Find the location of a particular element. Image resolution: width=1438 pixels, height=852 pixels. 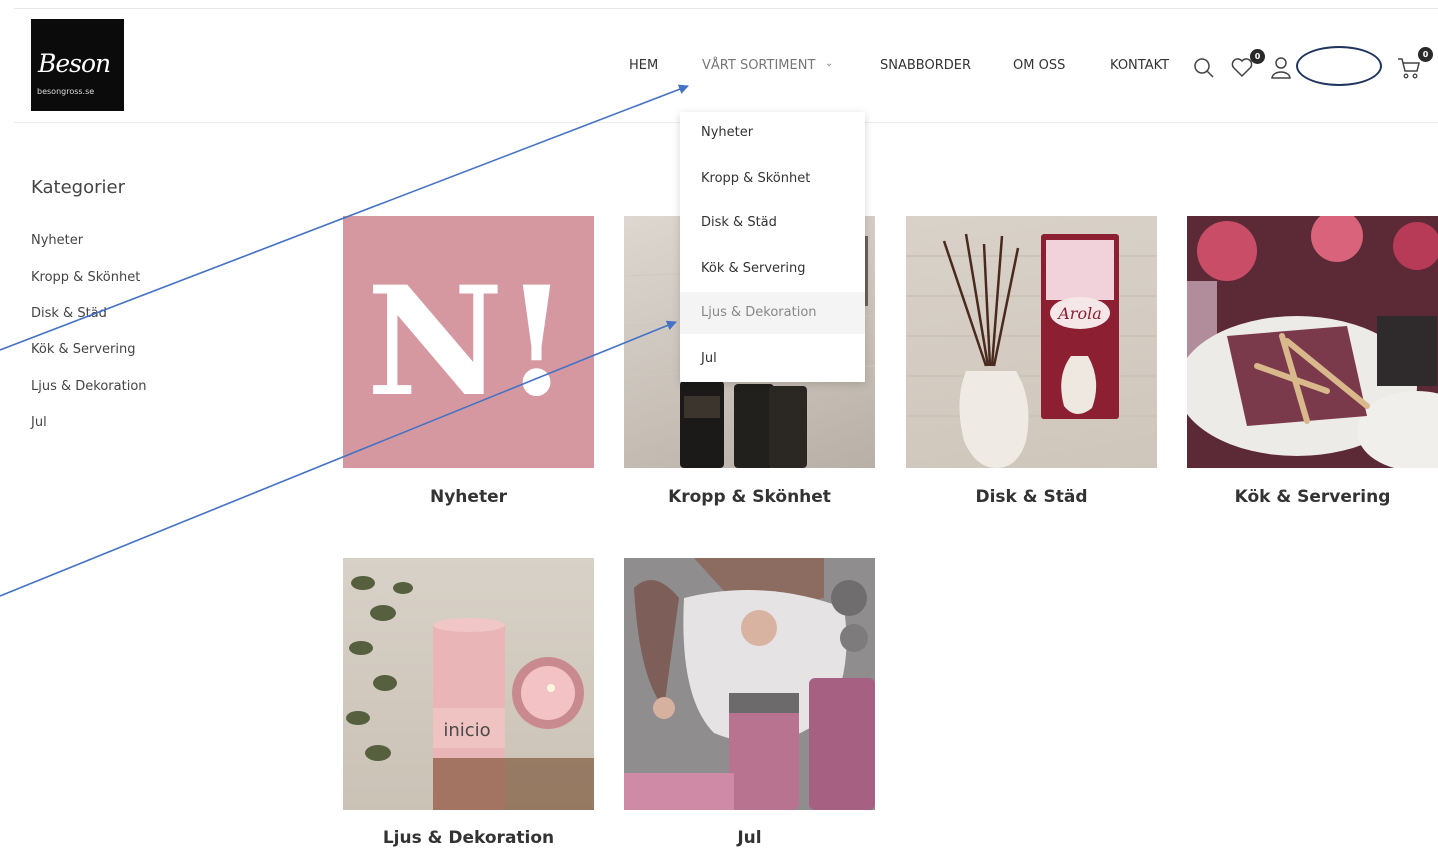

category-label-kok-servering: Kök & Servering is located at coordinates (1312, 497).